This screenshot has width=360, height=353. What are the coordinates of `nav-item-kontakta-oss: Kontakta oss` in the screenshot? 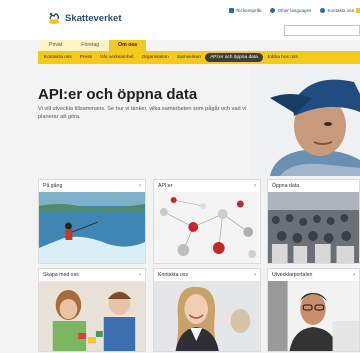 It's located at (58, 57).